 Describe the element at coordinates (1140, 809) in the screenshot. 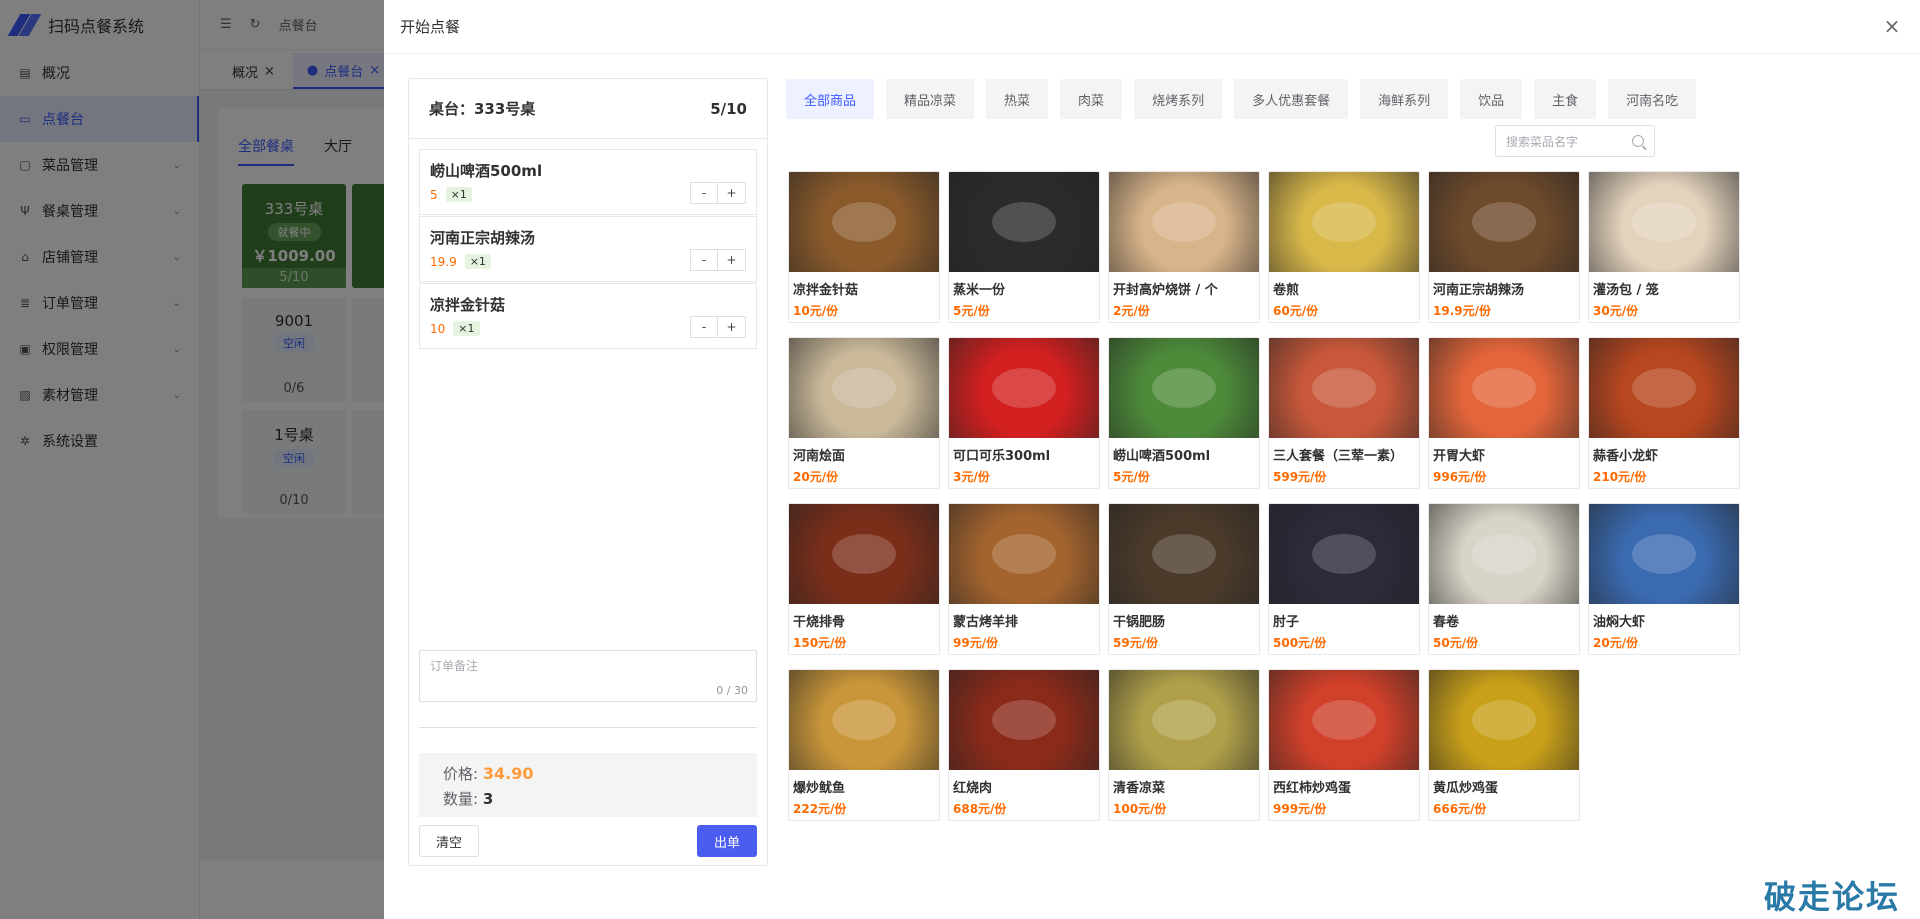

I see `product-price: 100元/份` at that location.